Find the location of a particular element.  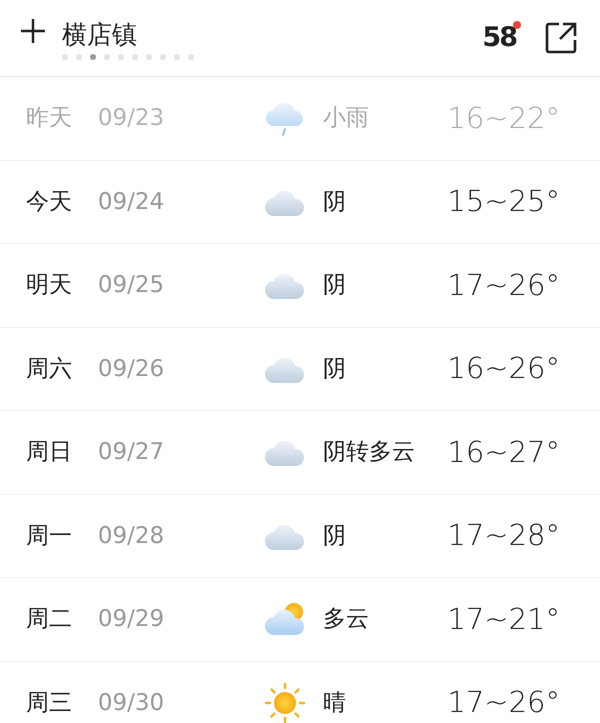

day-label: 周三 is located at coordinates (49, 703).